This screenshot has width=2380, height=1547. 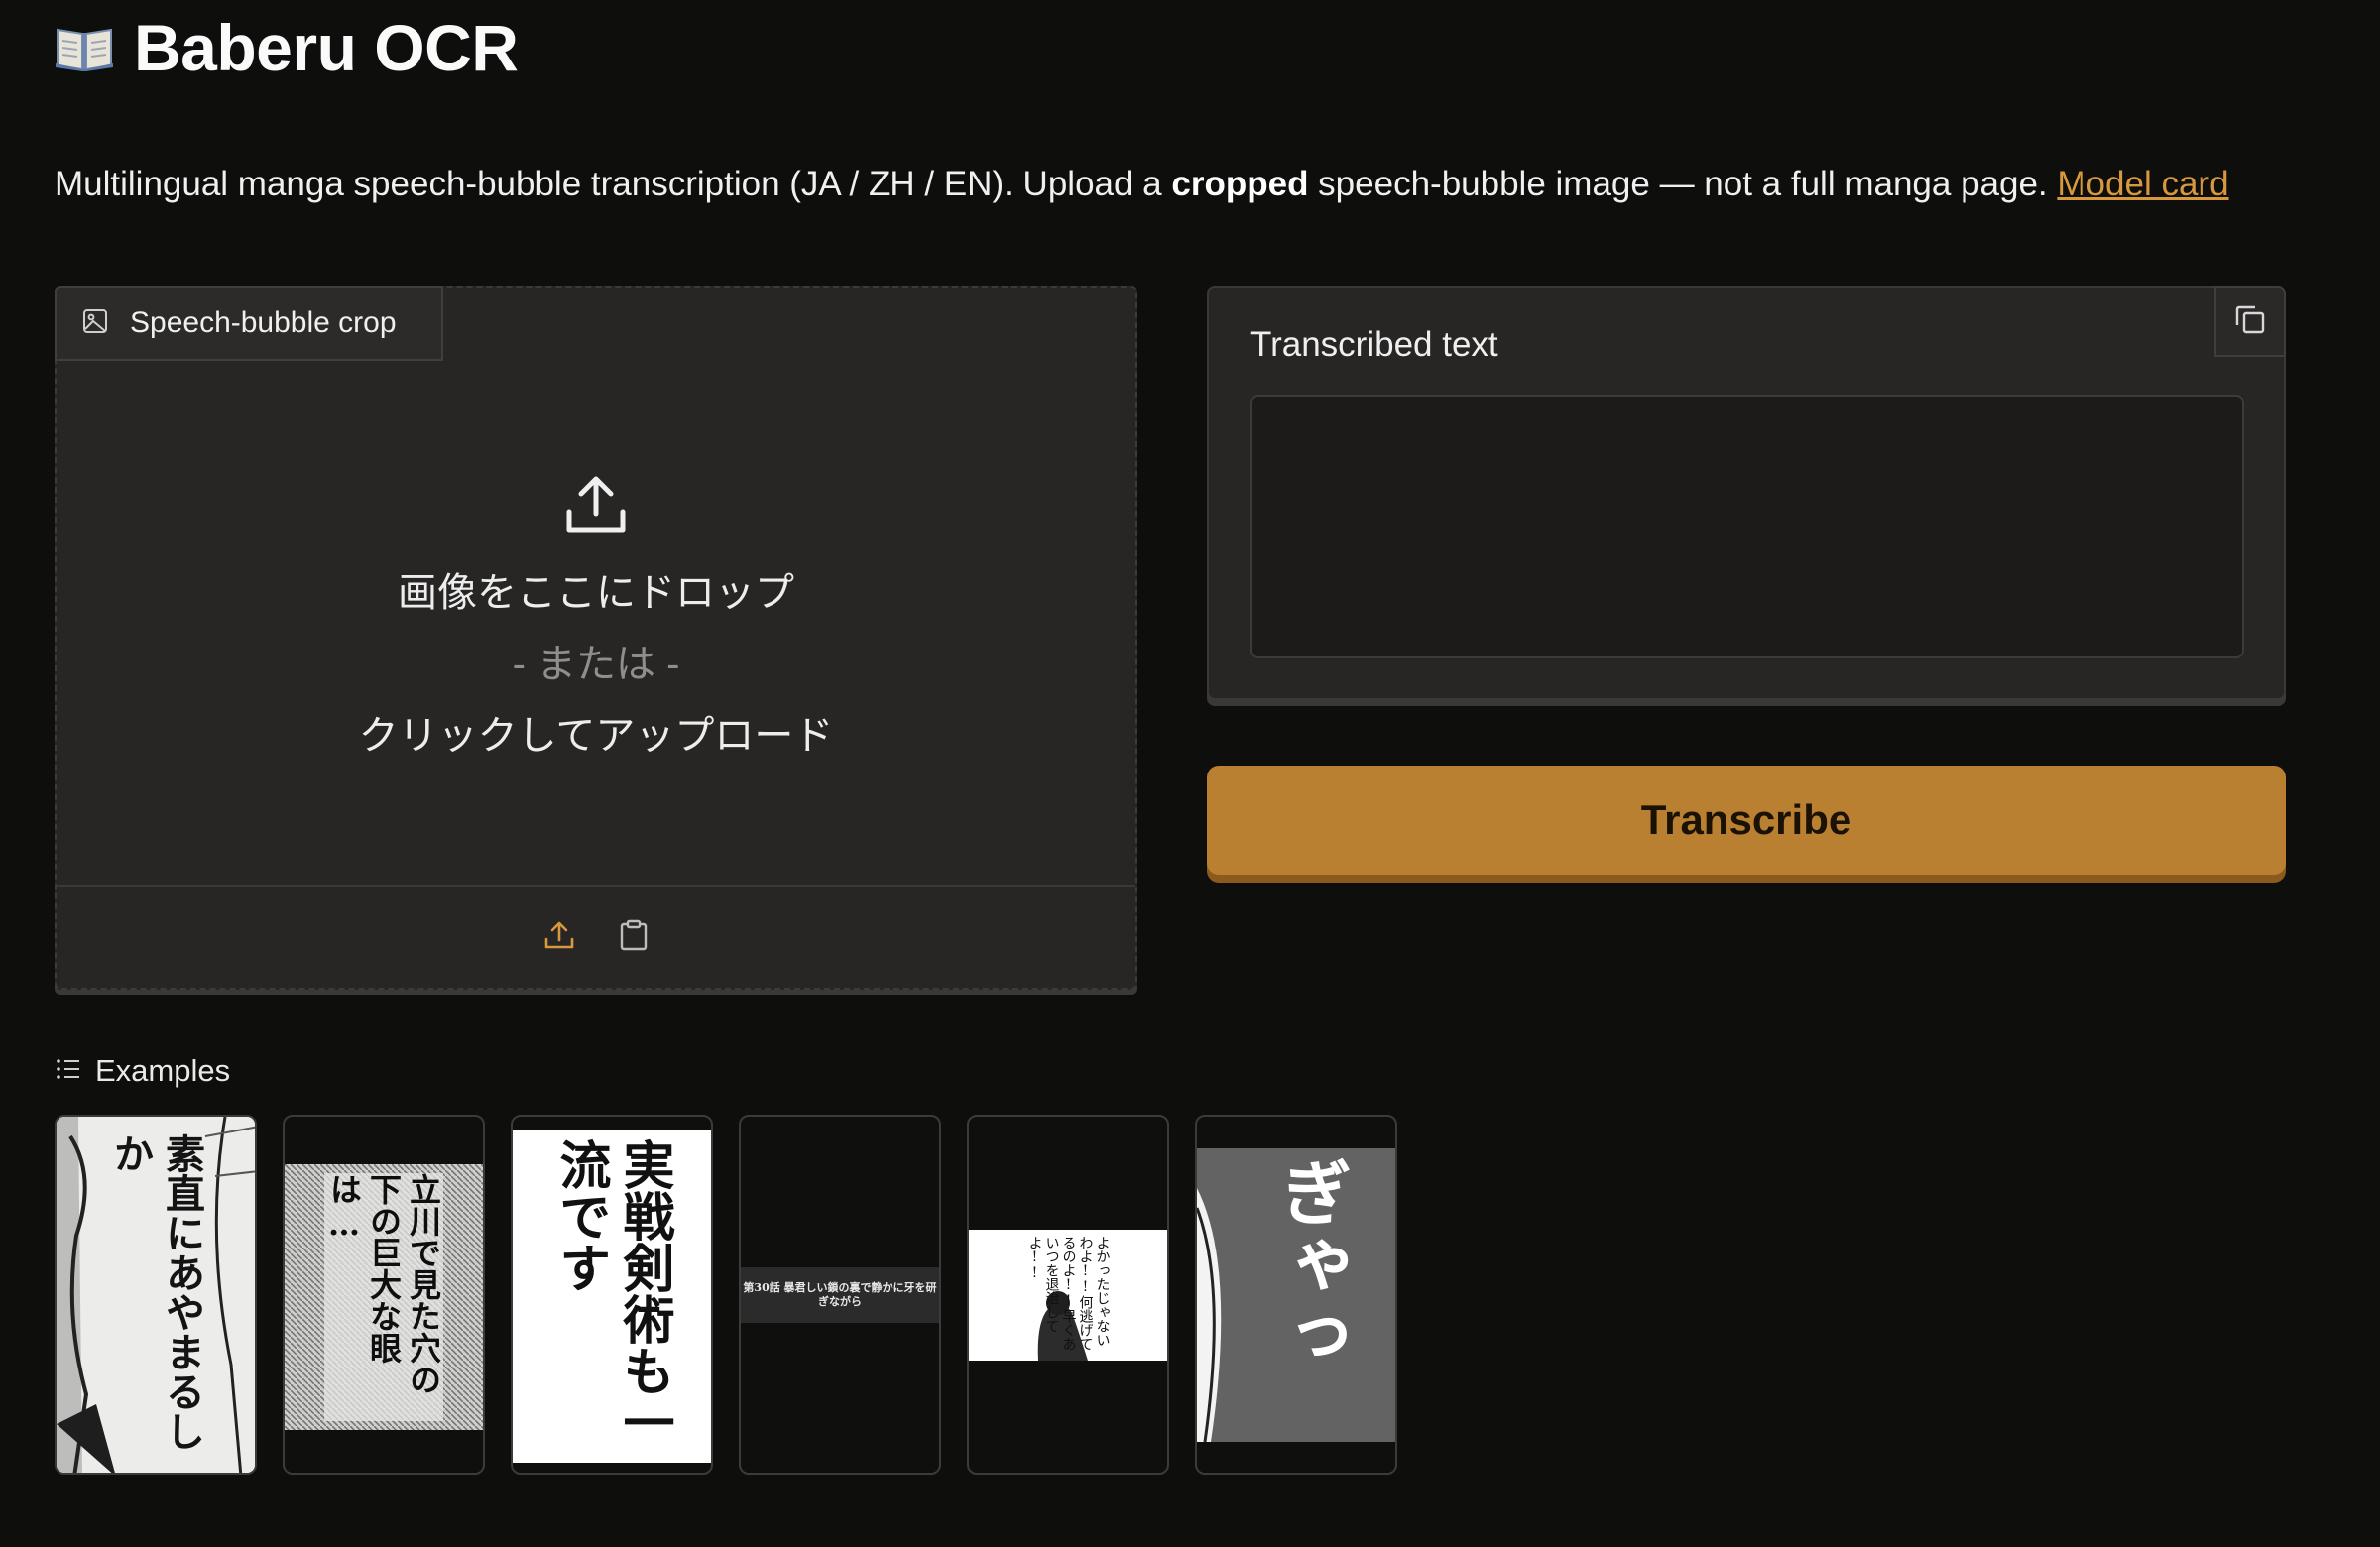 I want to click on clipboard-icon, so click(x=634, y=937).